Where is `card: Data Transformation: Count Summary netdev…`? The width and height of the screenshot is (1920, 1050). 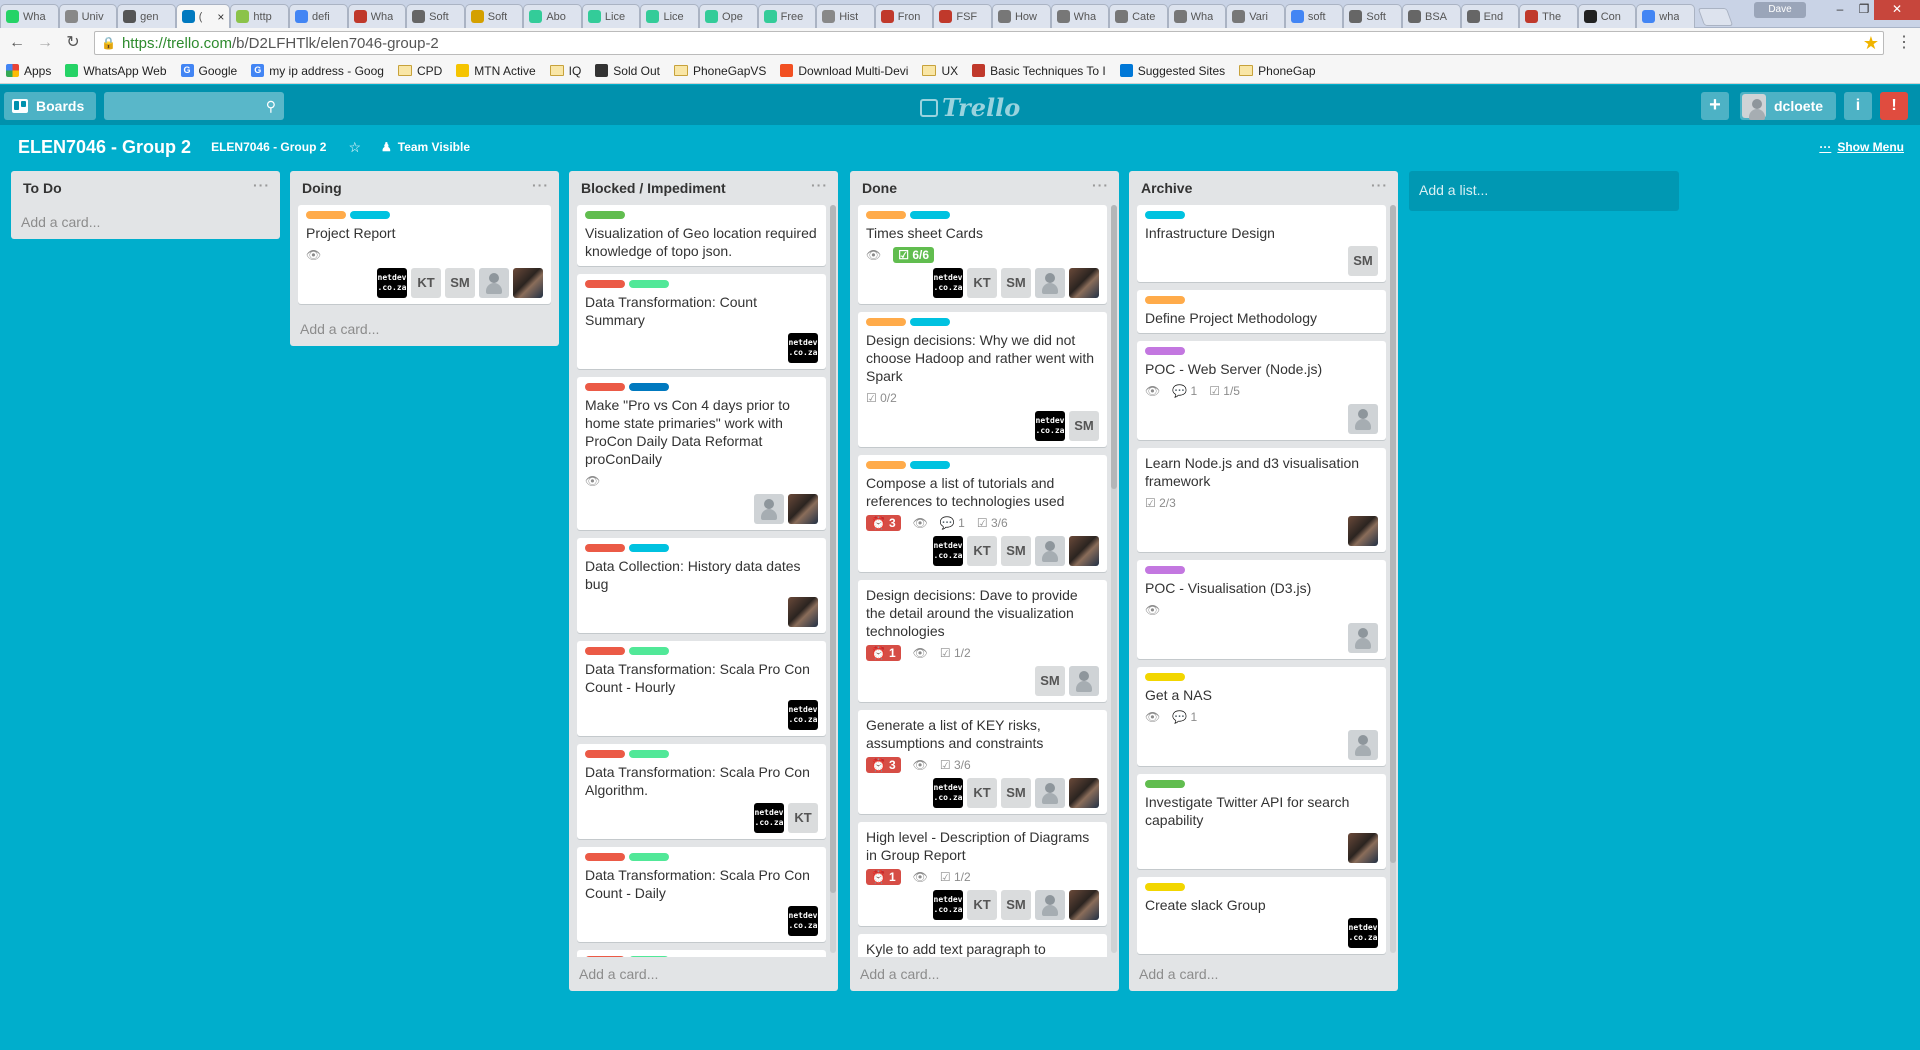
card: Data Transformation: Count Summary netdev… is located at coordinates (701, 321).